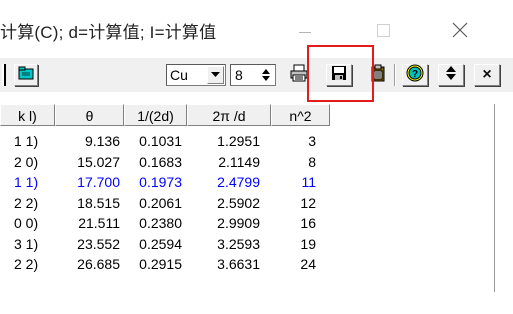 The image size is (513, 314). Describe the element at coordinates (160, 161) in the screenshot. I see `table-cell: 0.1683` at that location.